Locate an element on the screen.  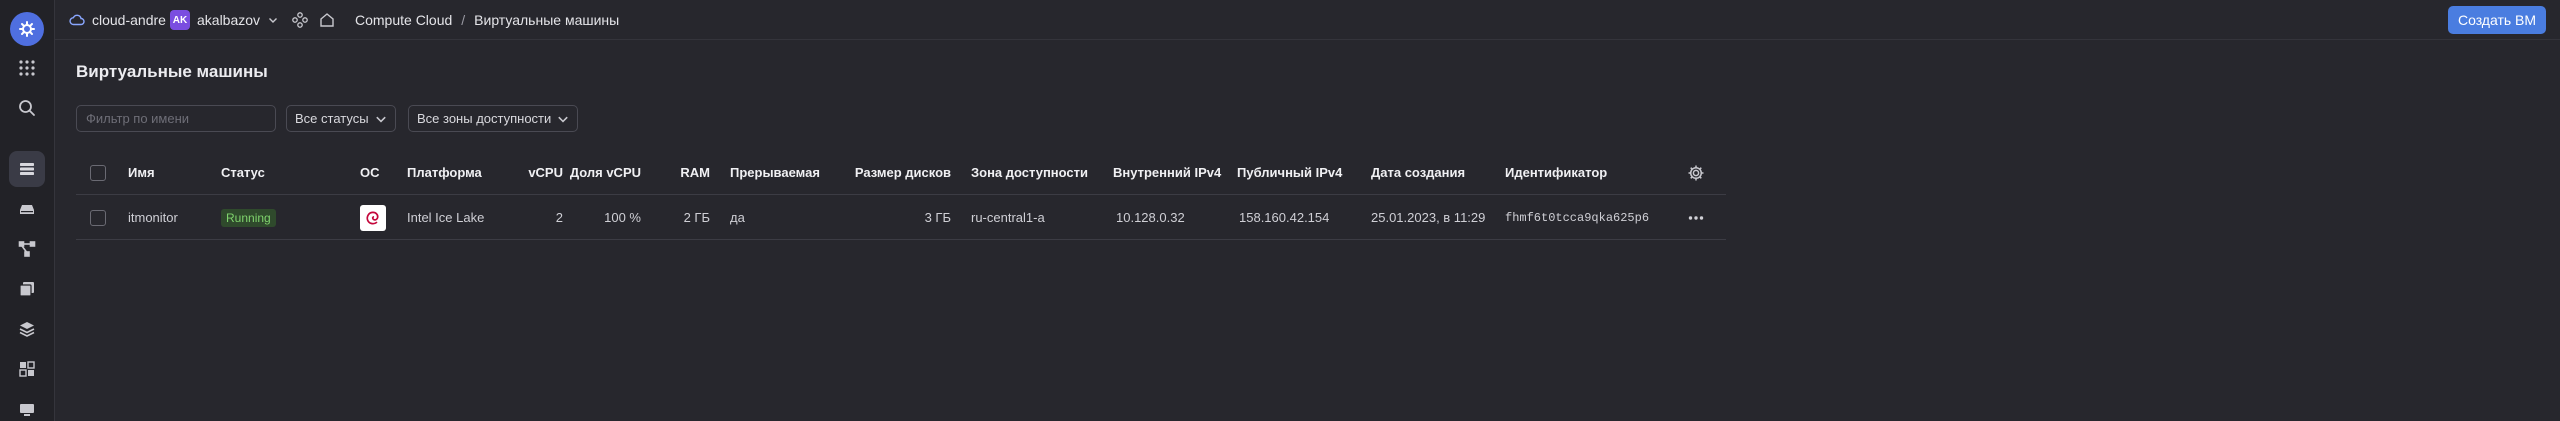
zone-filter-label: Все зоны доступности is located at coordinates (484, 118).